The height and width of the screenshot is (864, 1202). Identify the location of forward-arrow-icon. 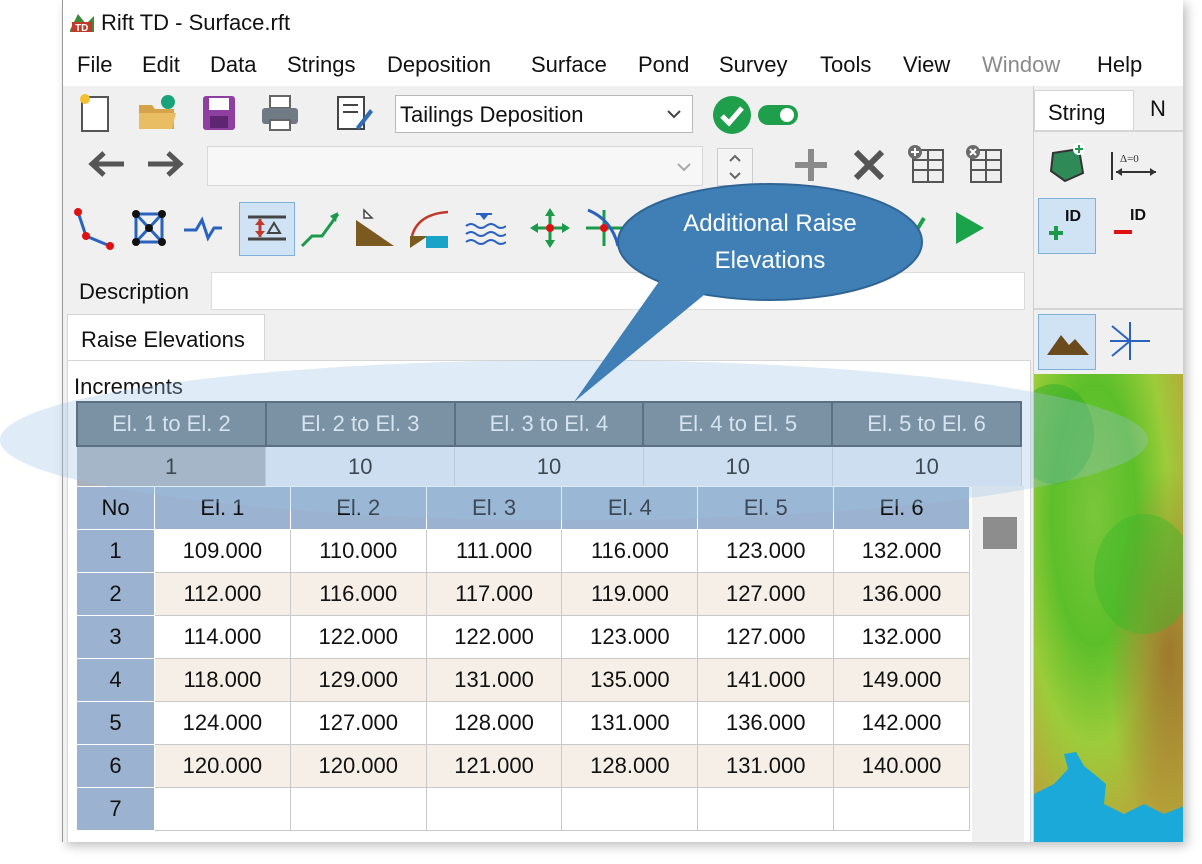
(165, 164).